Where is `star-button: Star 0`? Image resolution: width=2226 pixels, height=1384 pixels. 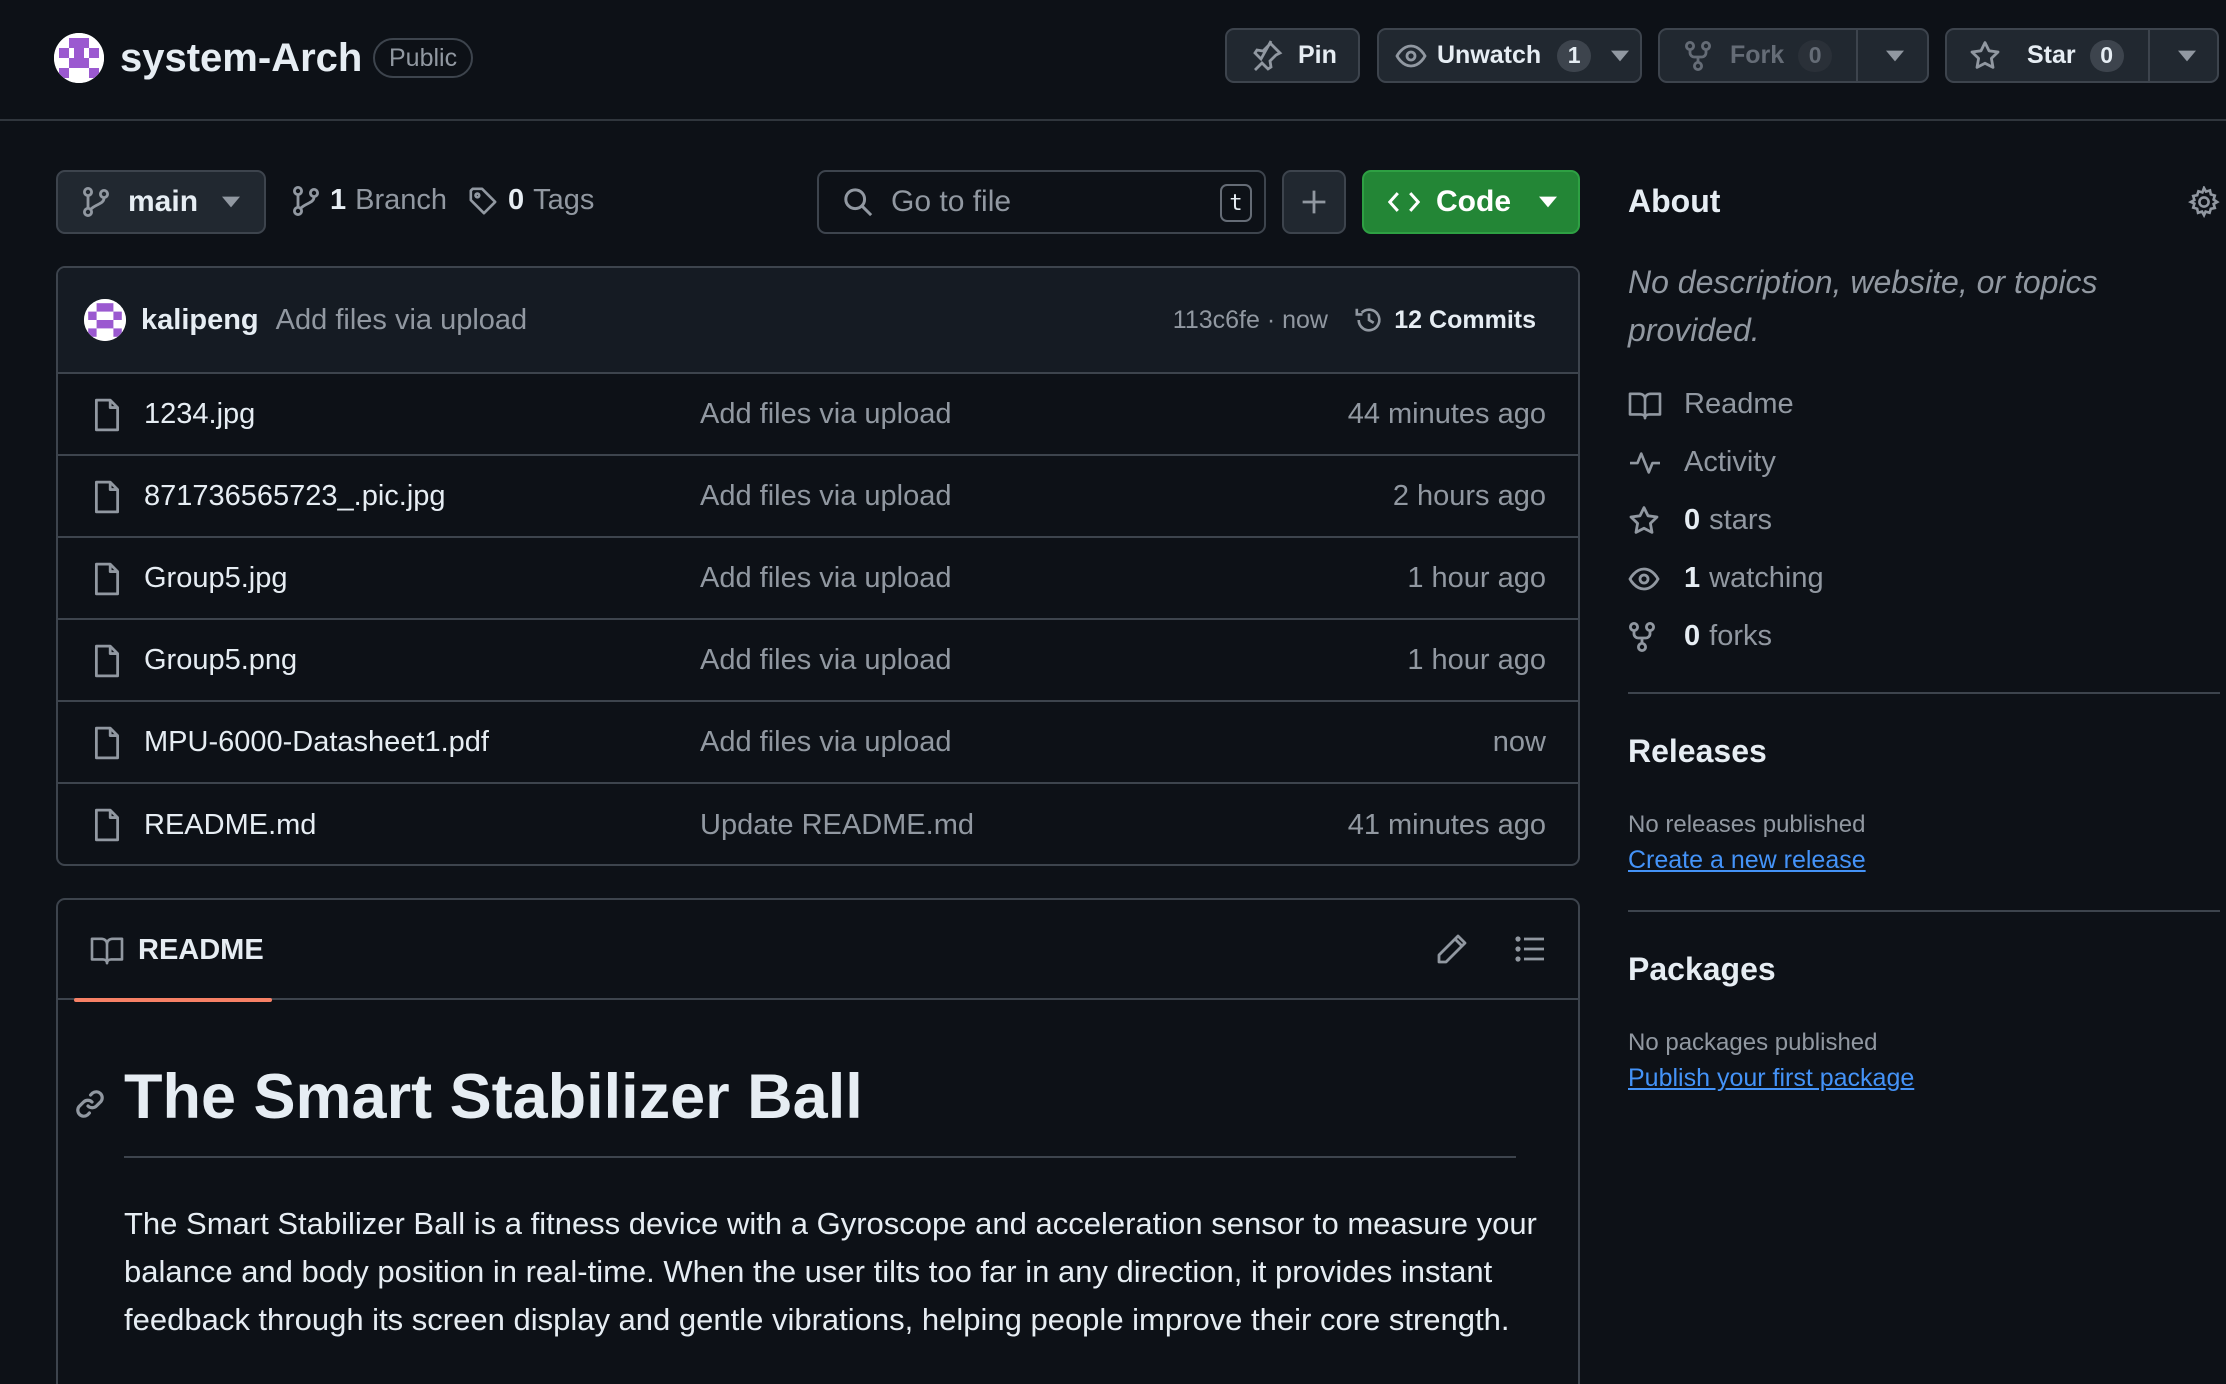 star-button: Star 0 is located at coordinates (2082, 55).